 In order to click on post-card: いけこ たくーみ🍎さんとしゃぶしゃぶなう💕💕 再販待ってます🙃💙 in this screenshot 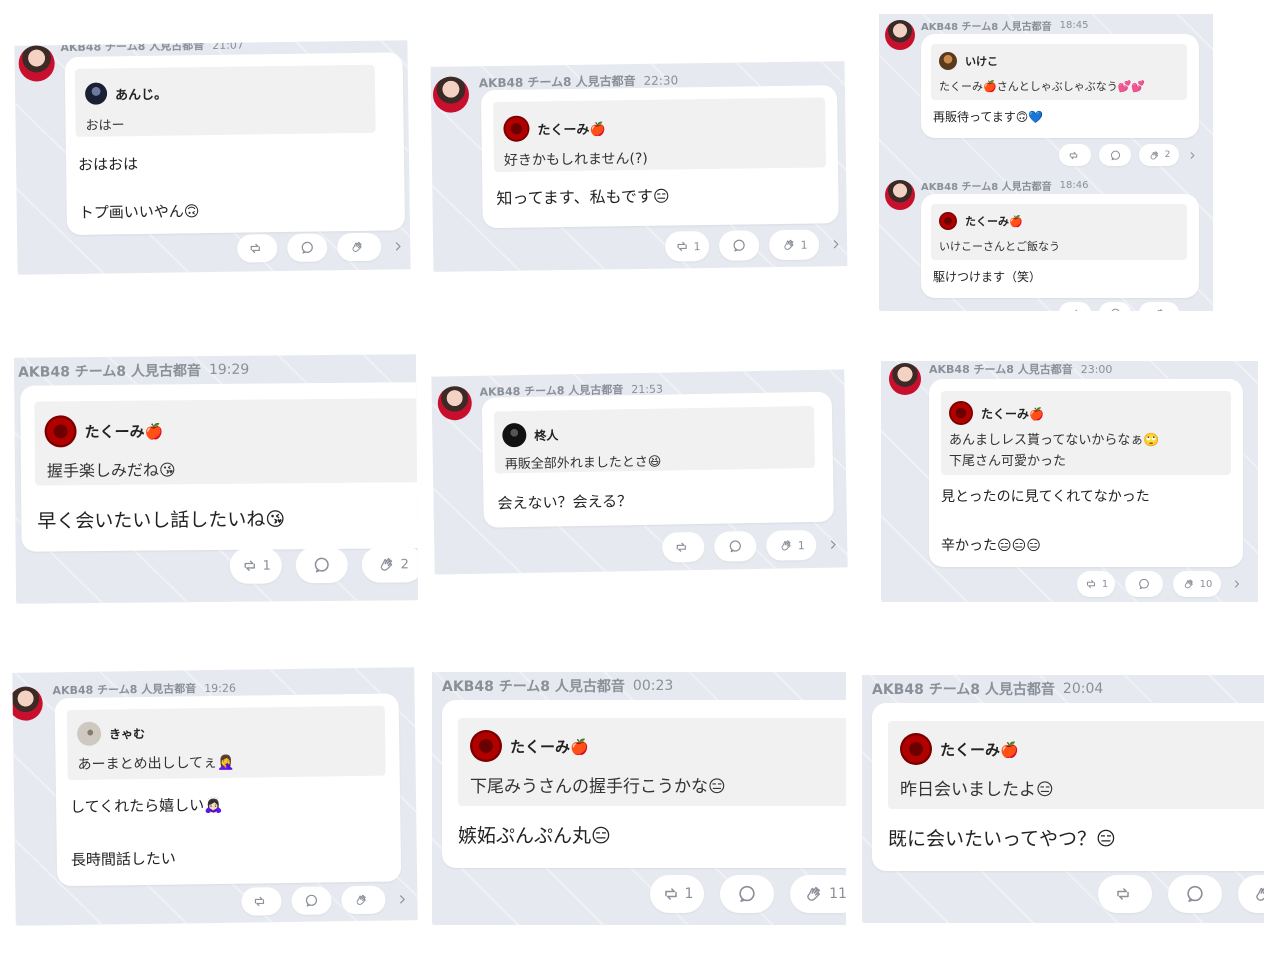, I will do `click(1060, 86)`.